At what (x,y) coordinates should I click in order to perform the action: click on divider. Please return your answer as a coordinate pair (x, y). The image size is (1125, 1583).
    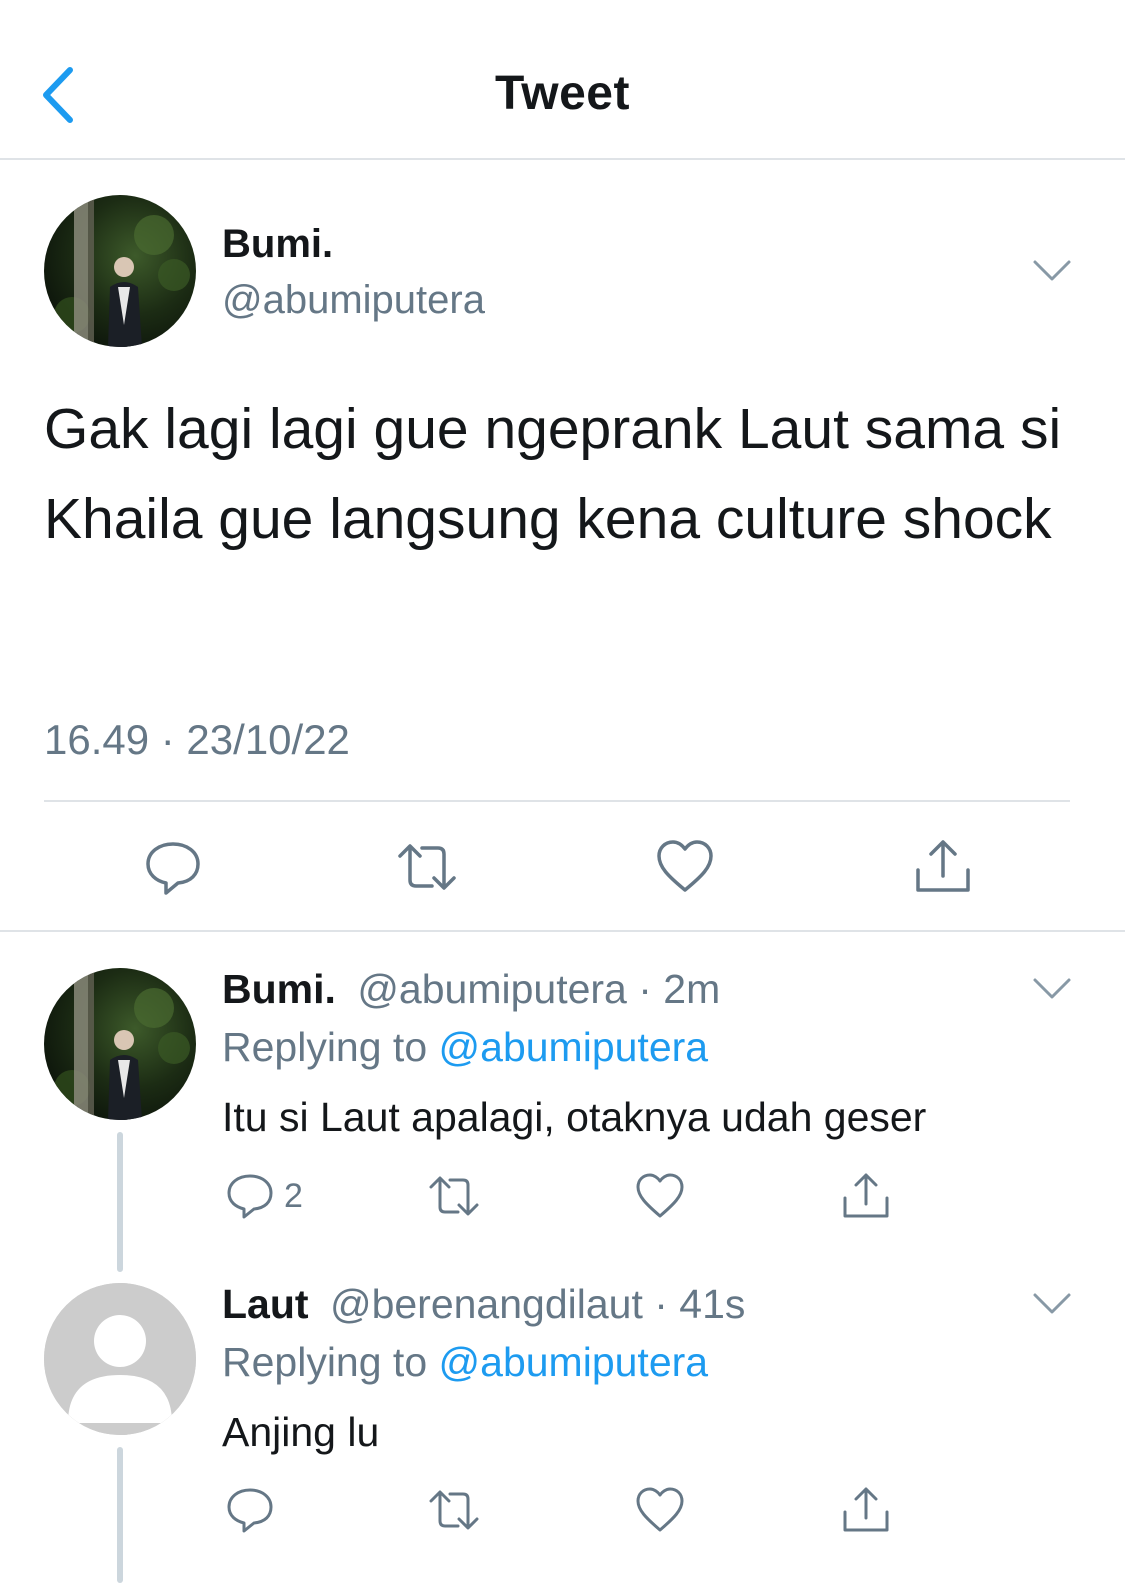
    Looking at the image, I should click on (557, 801).